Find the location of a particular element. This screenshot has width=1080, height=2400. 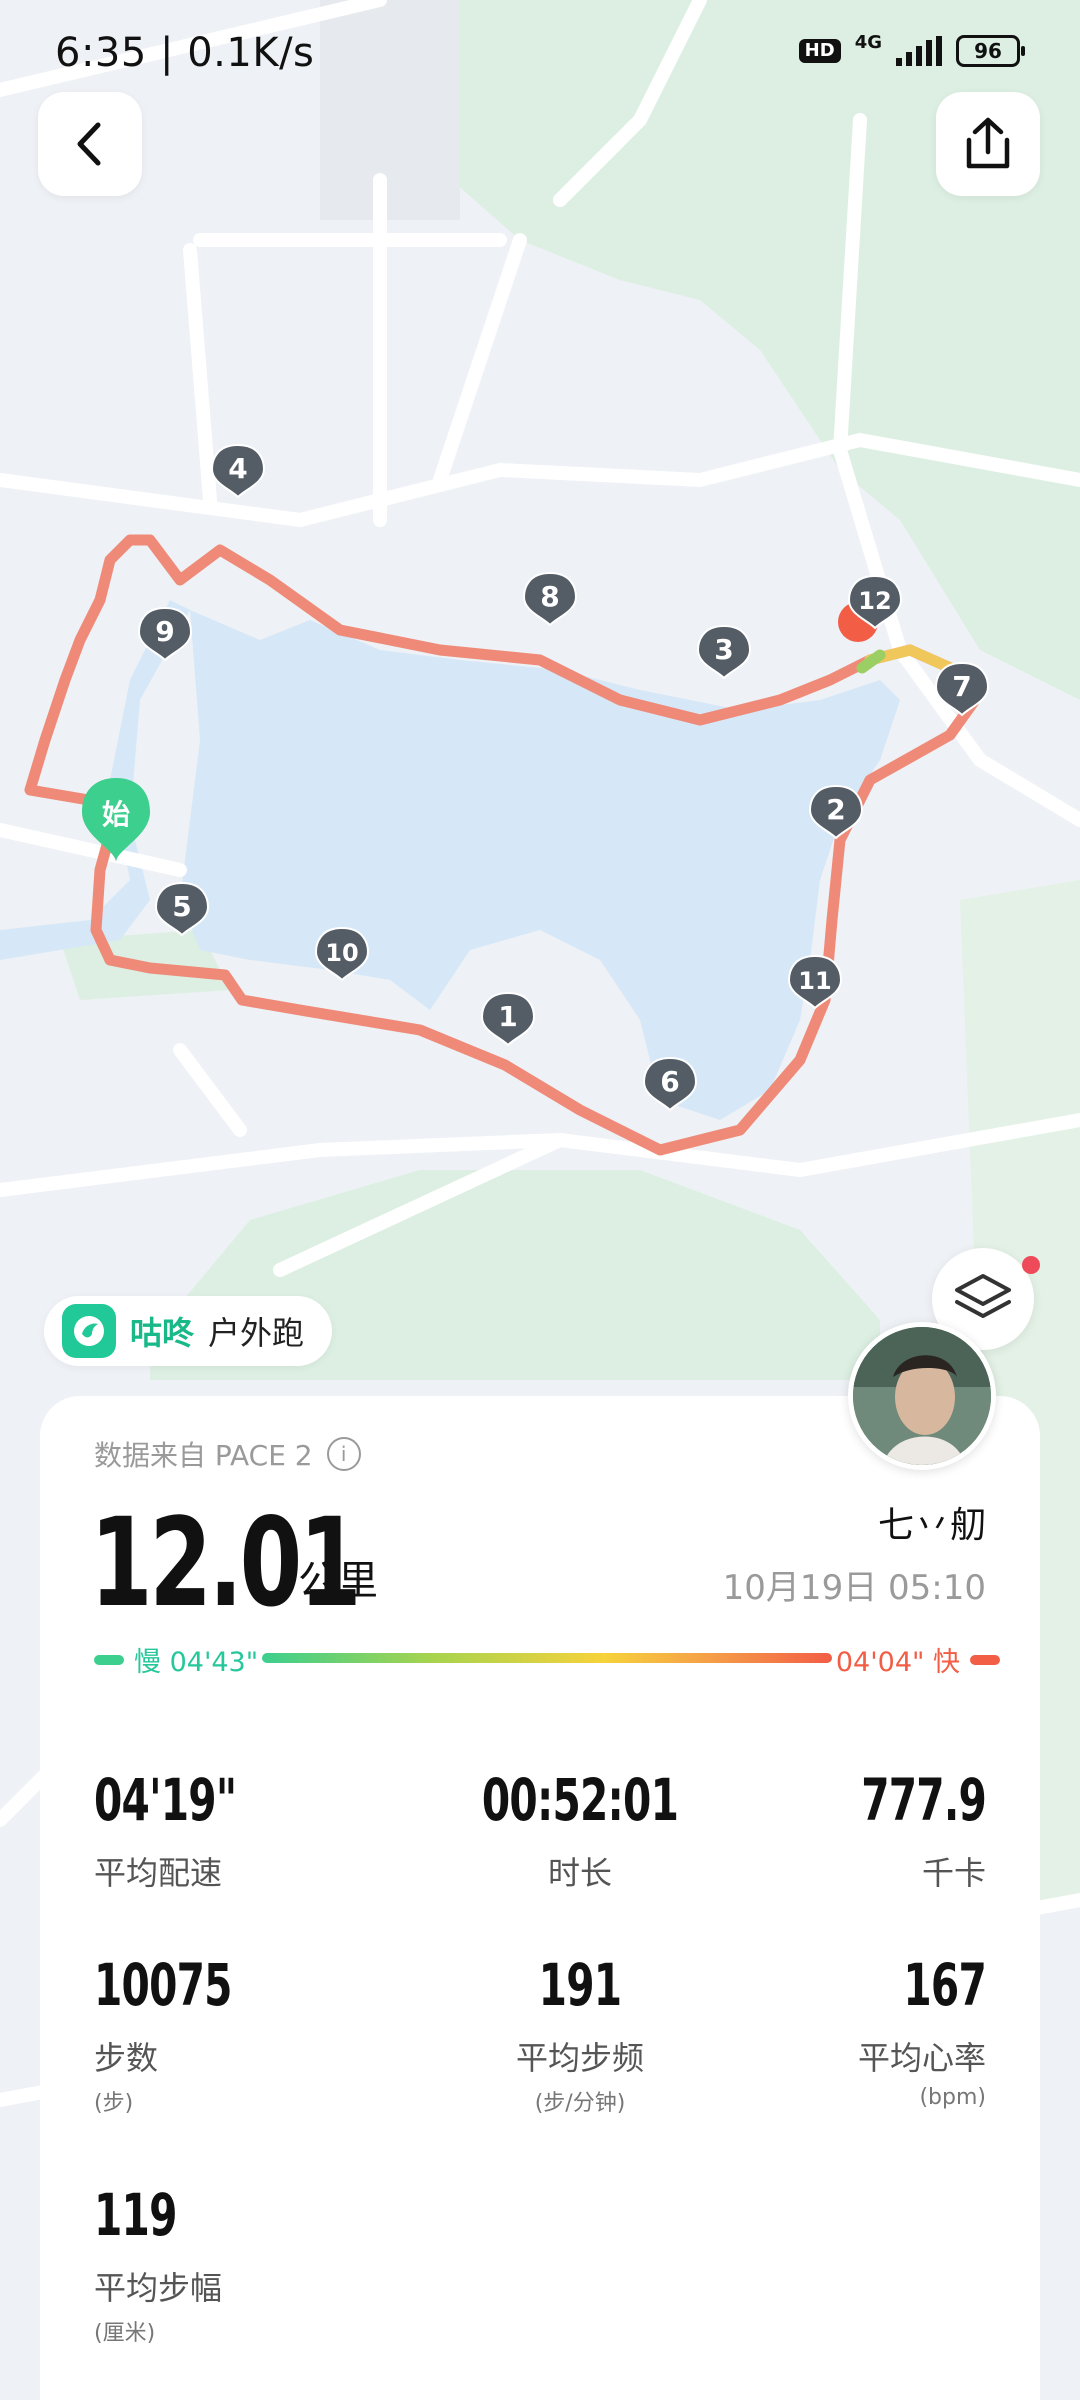

km-marker-label: 9 is located at coordinates (164, 631).